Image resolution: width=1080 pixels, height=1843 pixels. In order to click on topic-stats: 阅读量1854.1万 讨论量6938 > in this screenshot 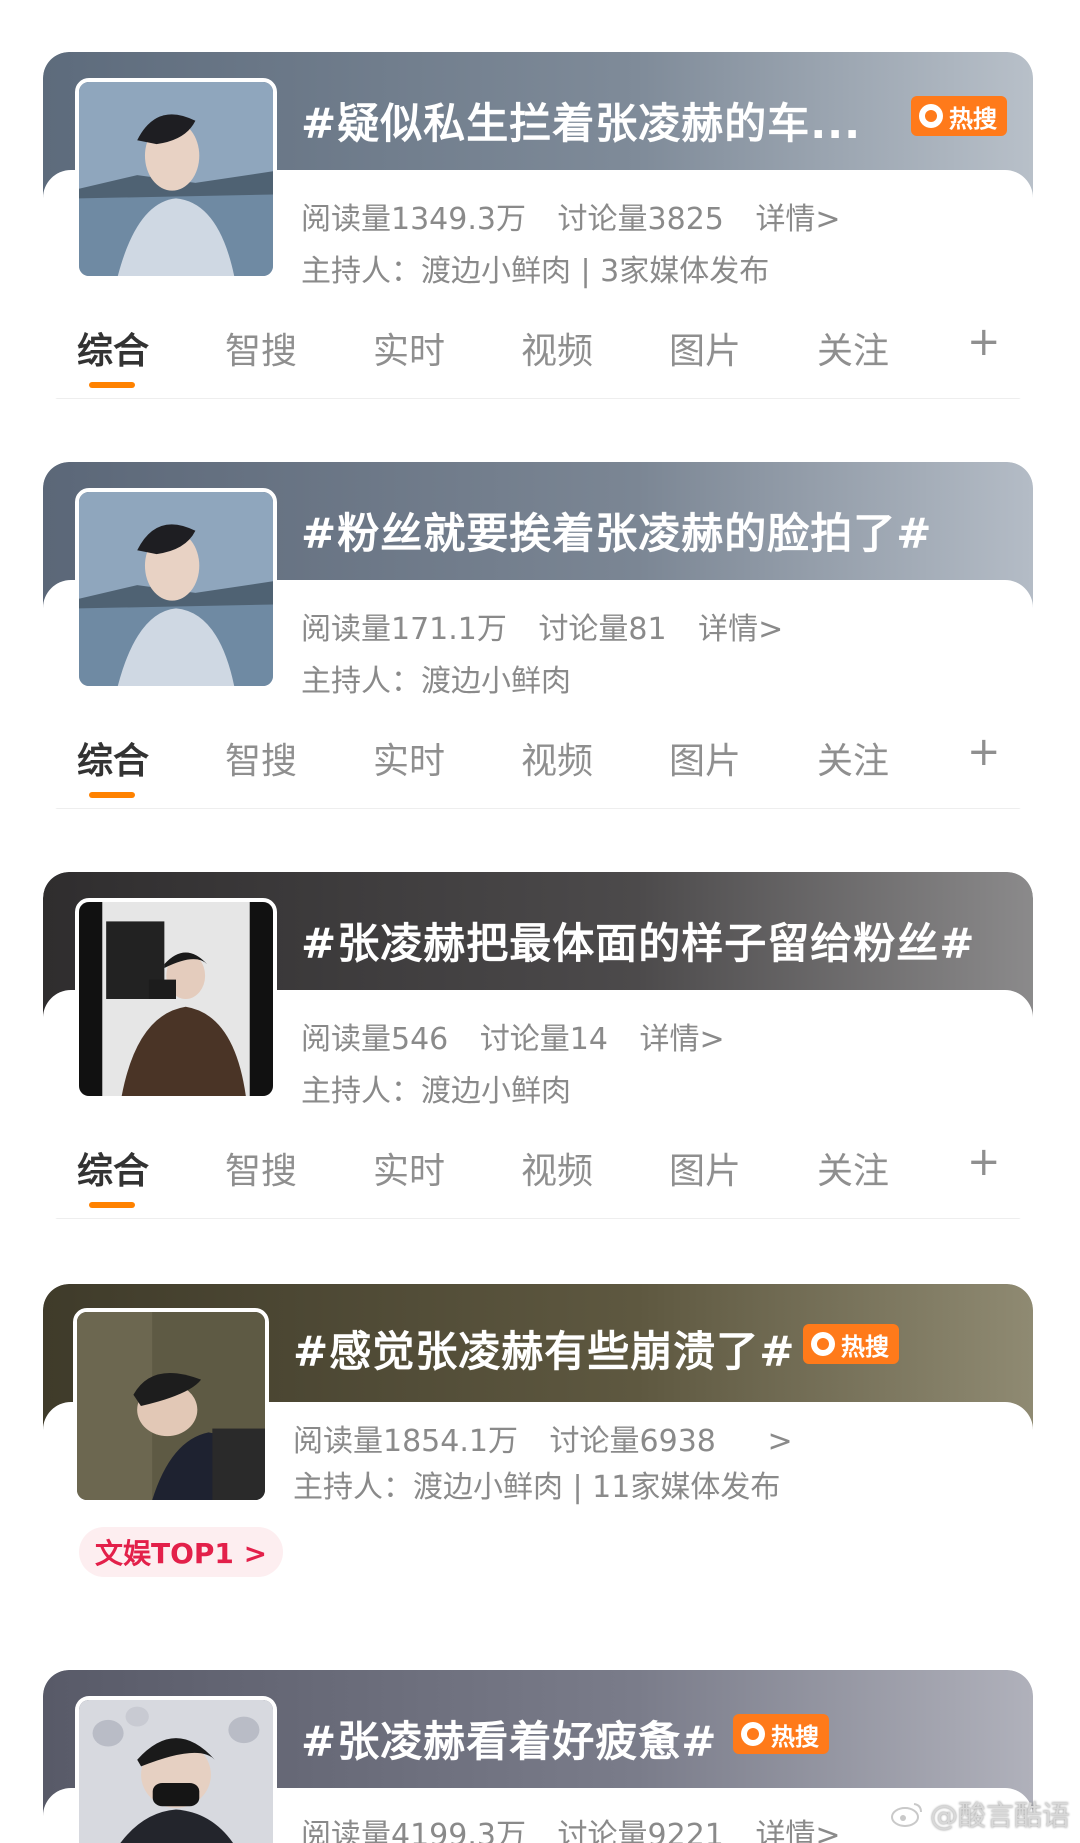, I will do `click(554, 1438)`.